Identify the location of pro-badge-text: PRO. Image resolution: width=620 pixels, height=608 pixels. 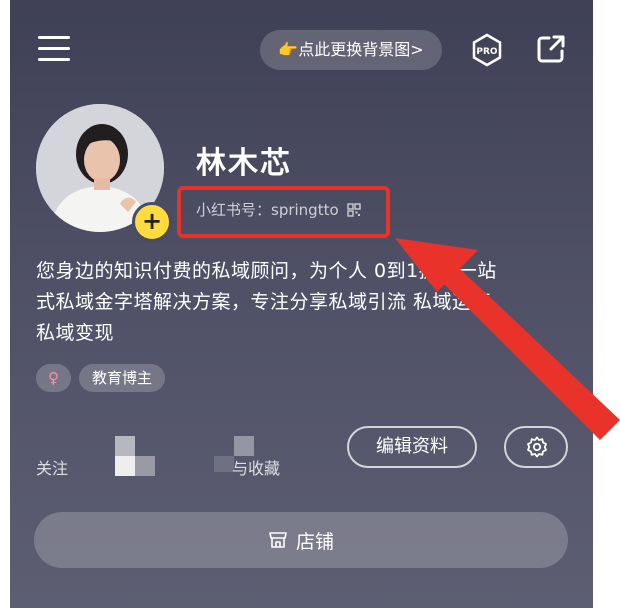
(487, 52).